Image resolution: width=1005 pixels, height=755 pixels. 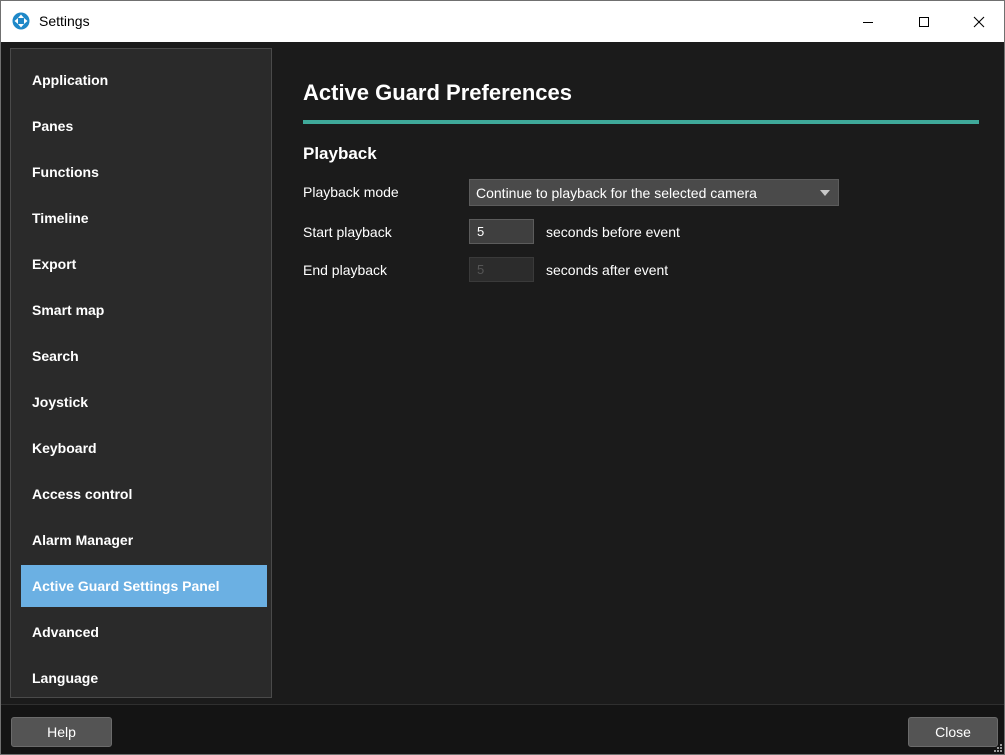 I want to click on window-title: Settings, so click(x=64, y=21).